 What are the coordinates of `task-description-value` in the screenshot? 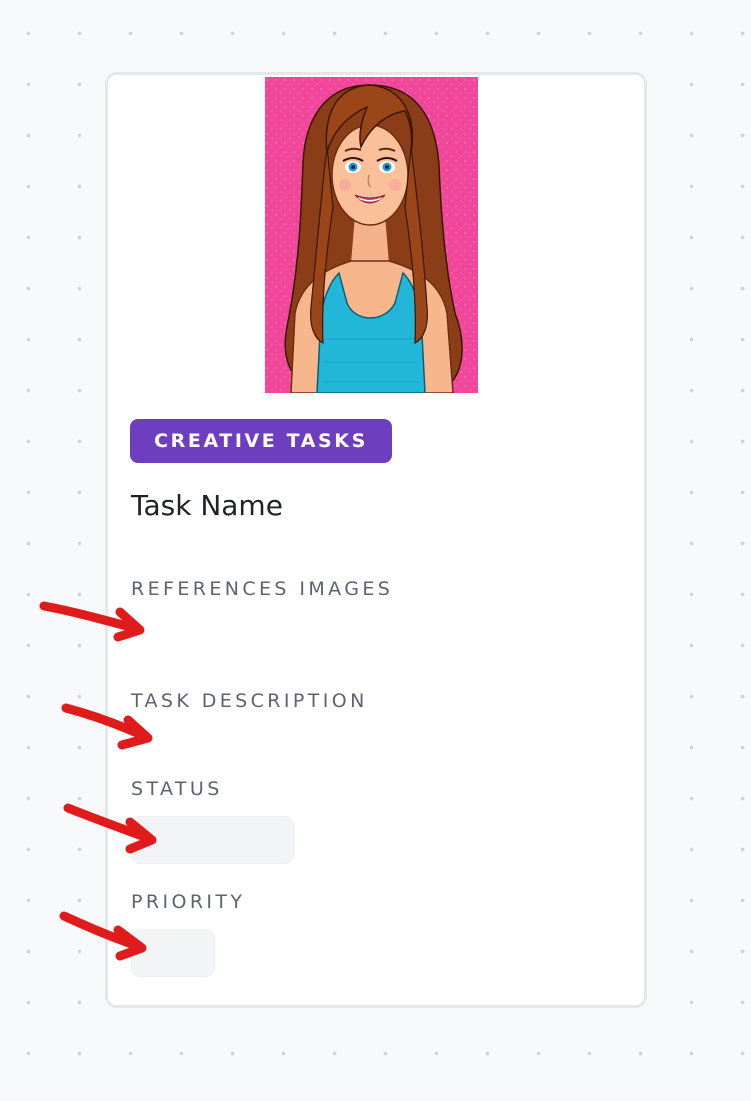 It's located at (231, 737).